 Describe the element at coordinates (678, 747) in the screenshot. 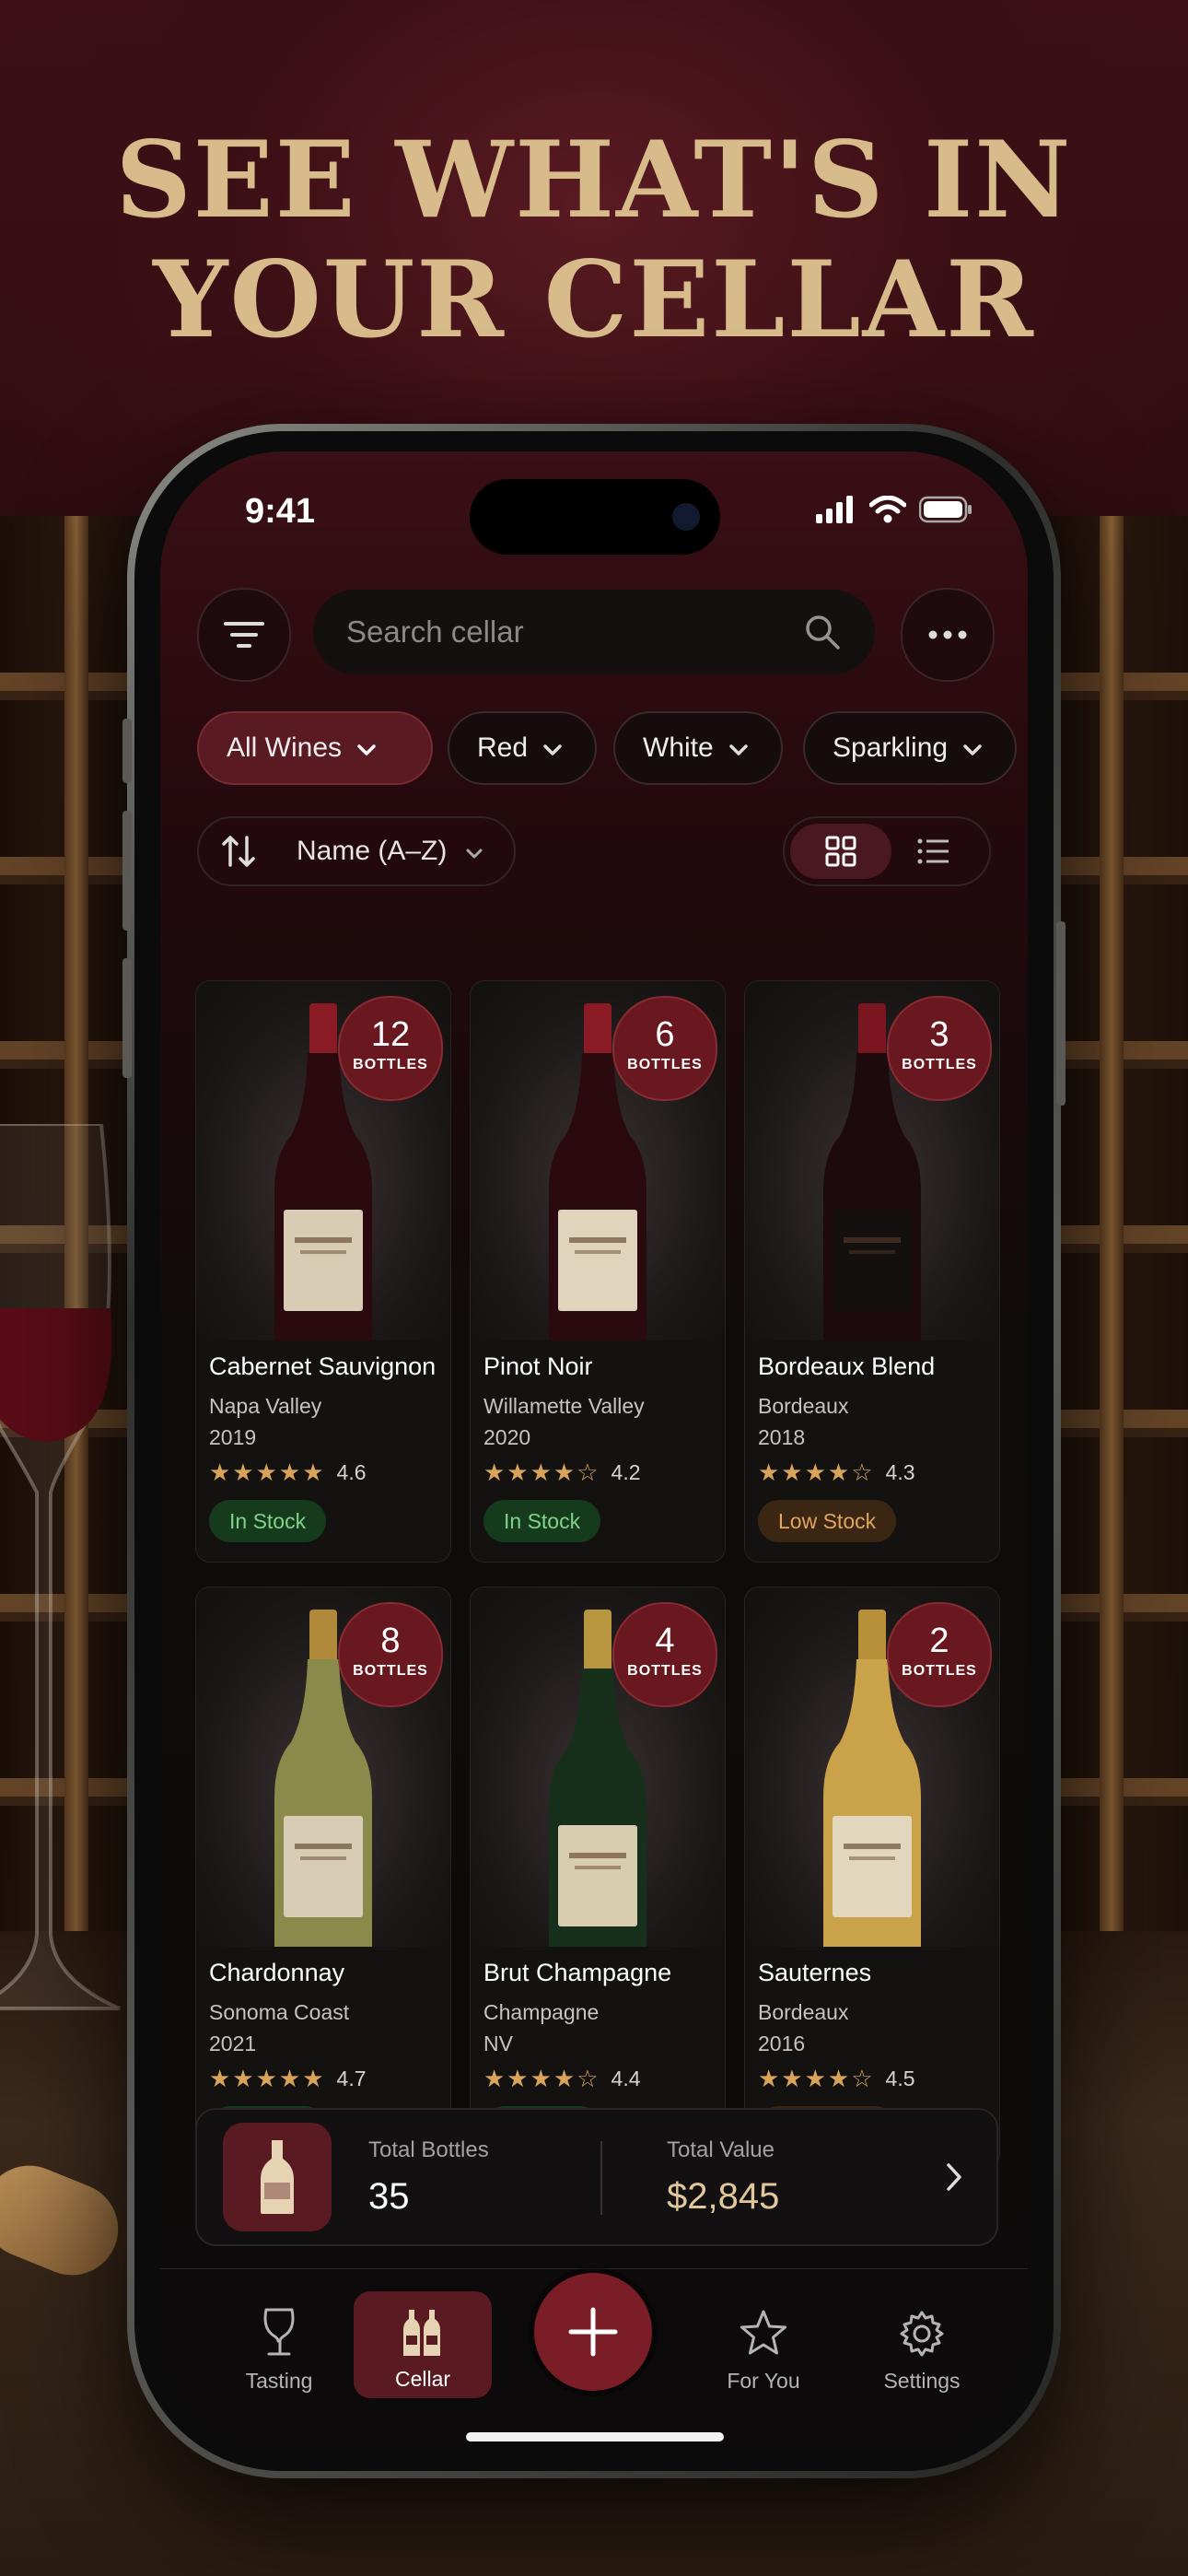

I see `chip-label: White` at that location.